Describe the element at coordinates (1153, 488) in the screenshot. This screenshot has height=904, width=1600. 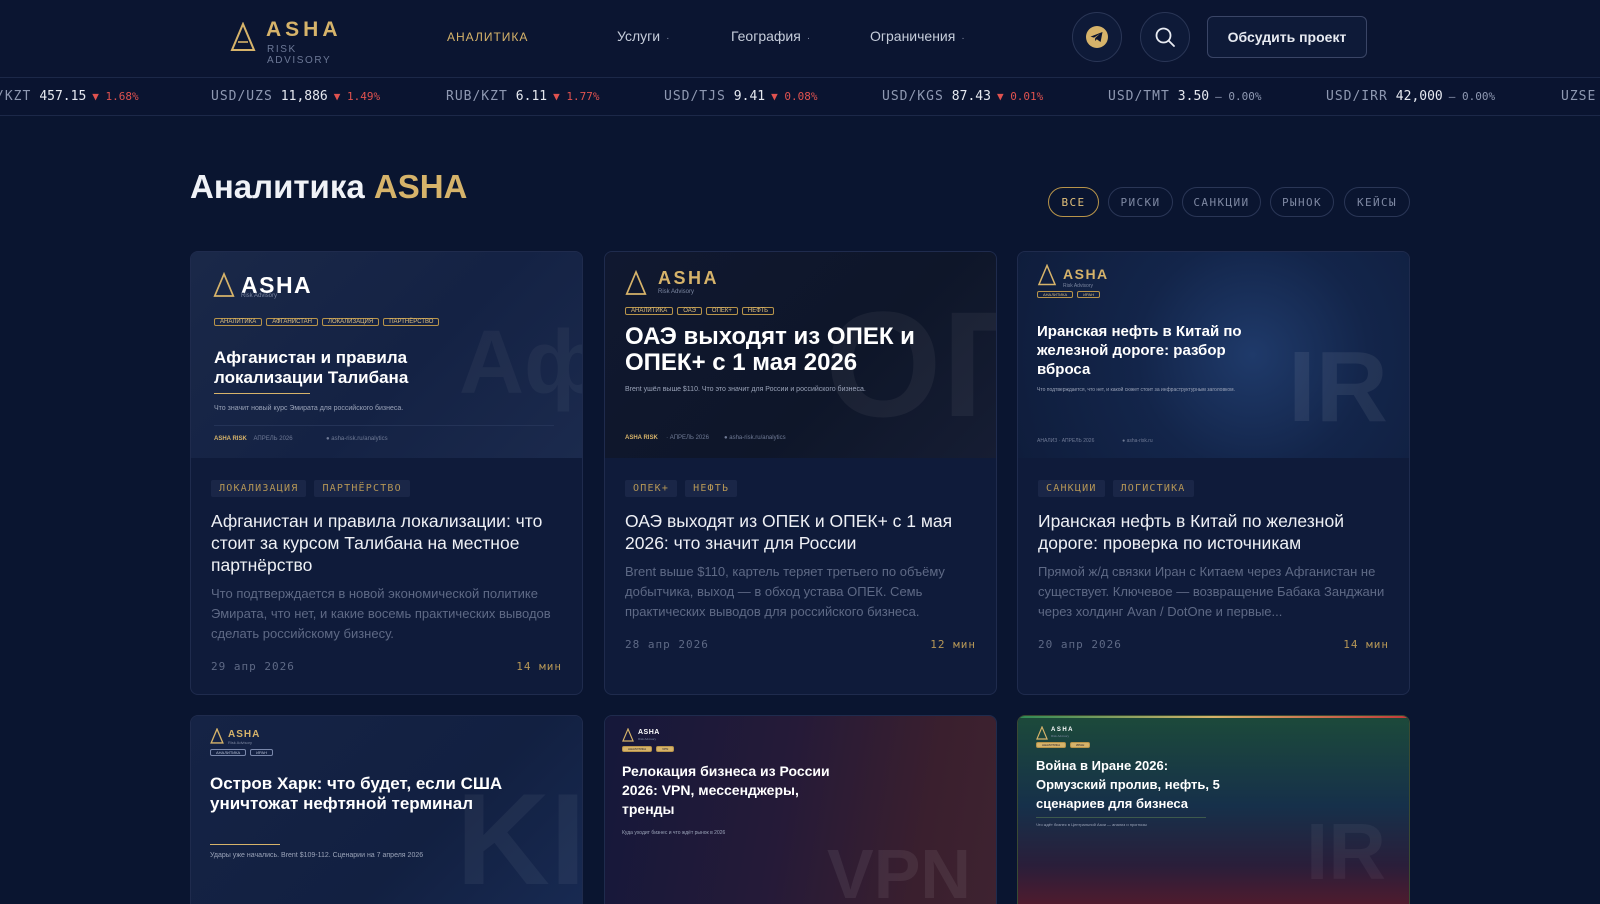
I see `card-tag: ЛОГИСТИКА` at that location.